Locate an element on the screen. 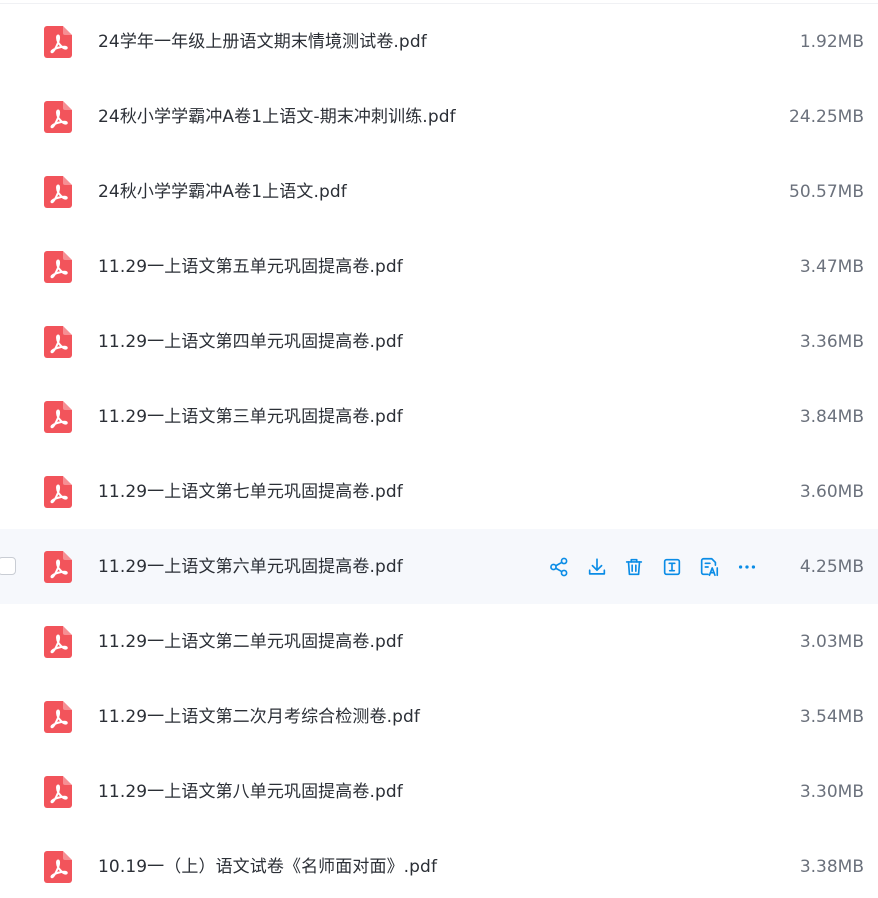 Image resolution: width=878 pixels, height=898 pixels. file-size: 3.84MB is located at coordinates (831, 417).